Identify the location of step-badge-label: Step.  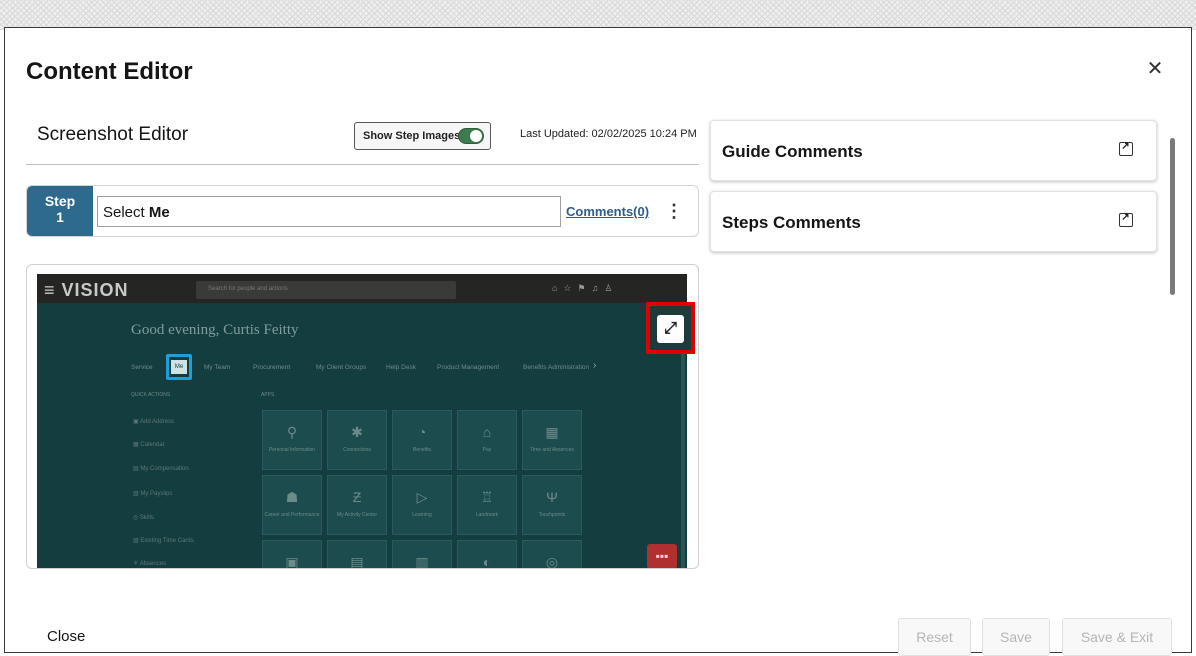
(60, 201).